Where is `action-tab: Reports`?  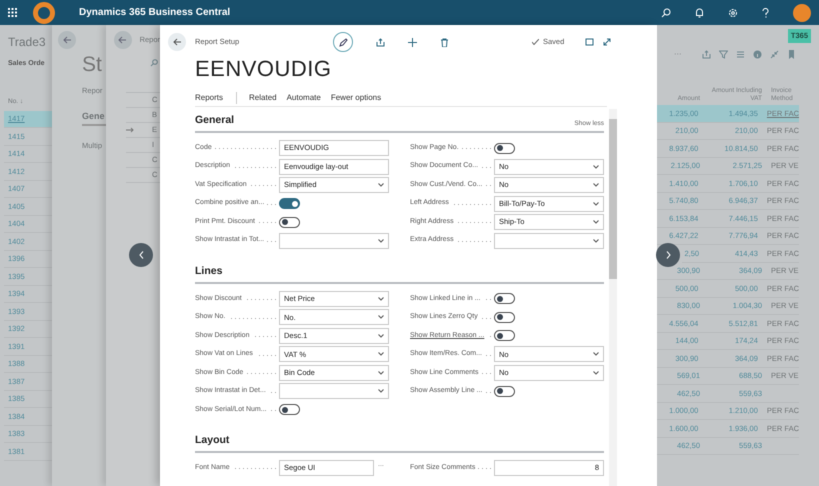 action-tab: Reports is located at coordinates (209, 98).